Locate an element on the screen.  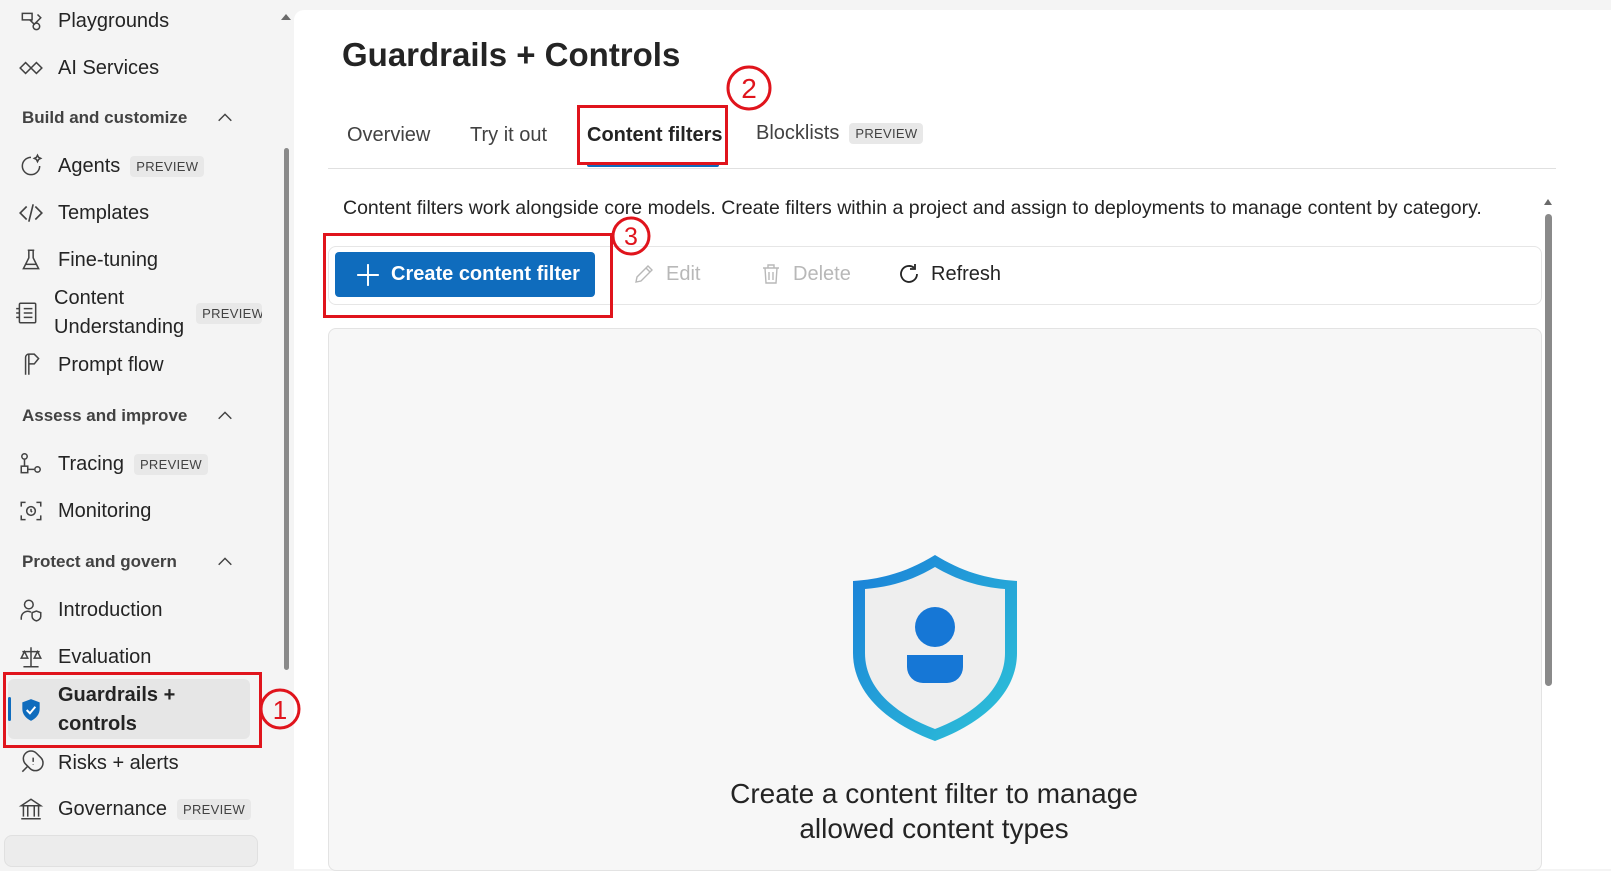
annotation-circle-2: 2 is located at coordinates (749, 88).